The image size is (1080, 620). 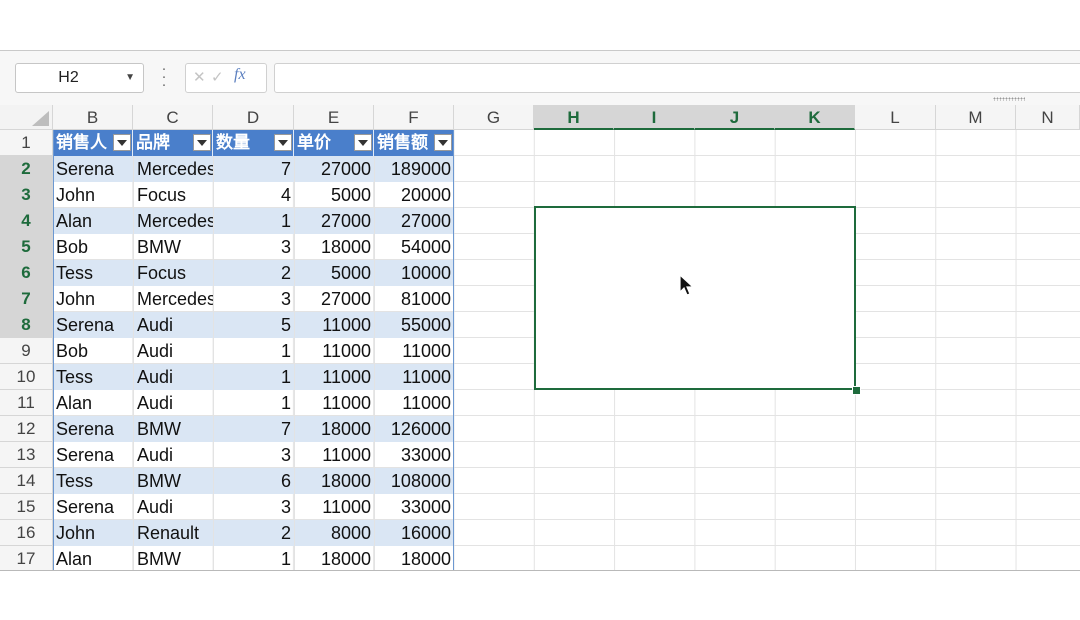 I want to click on column-header-b: B, so click(x=93, y=117).